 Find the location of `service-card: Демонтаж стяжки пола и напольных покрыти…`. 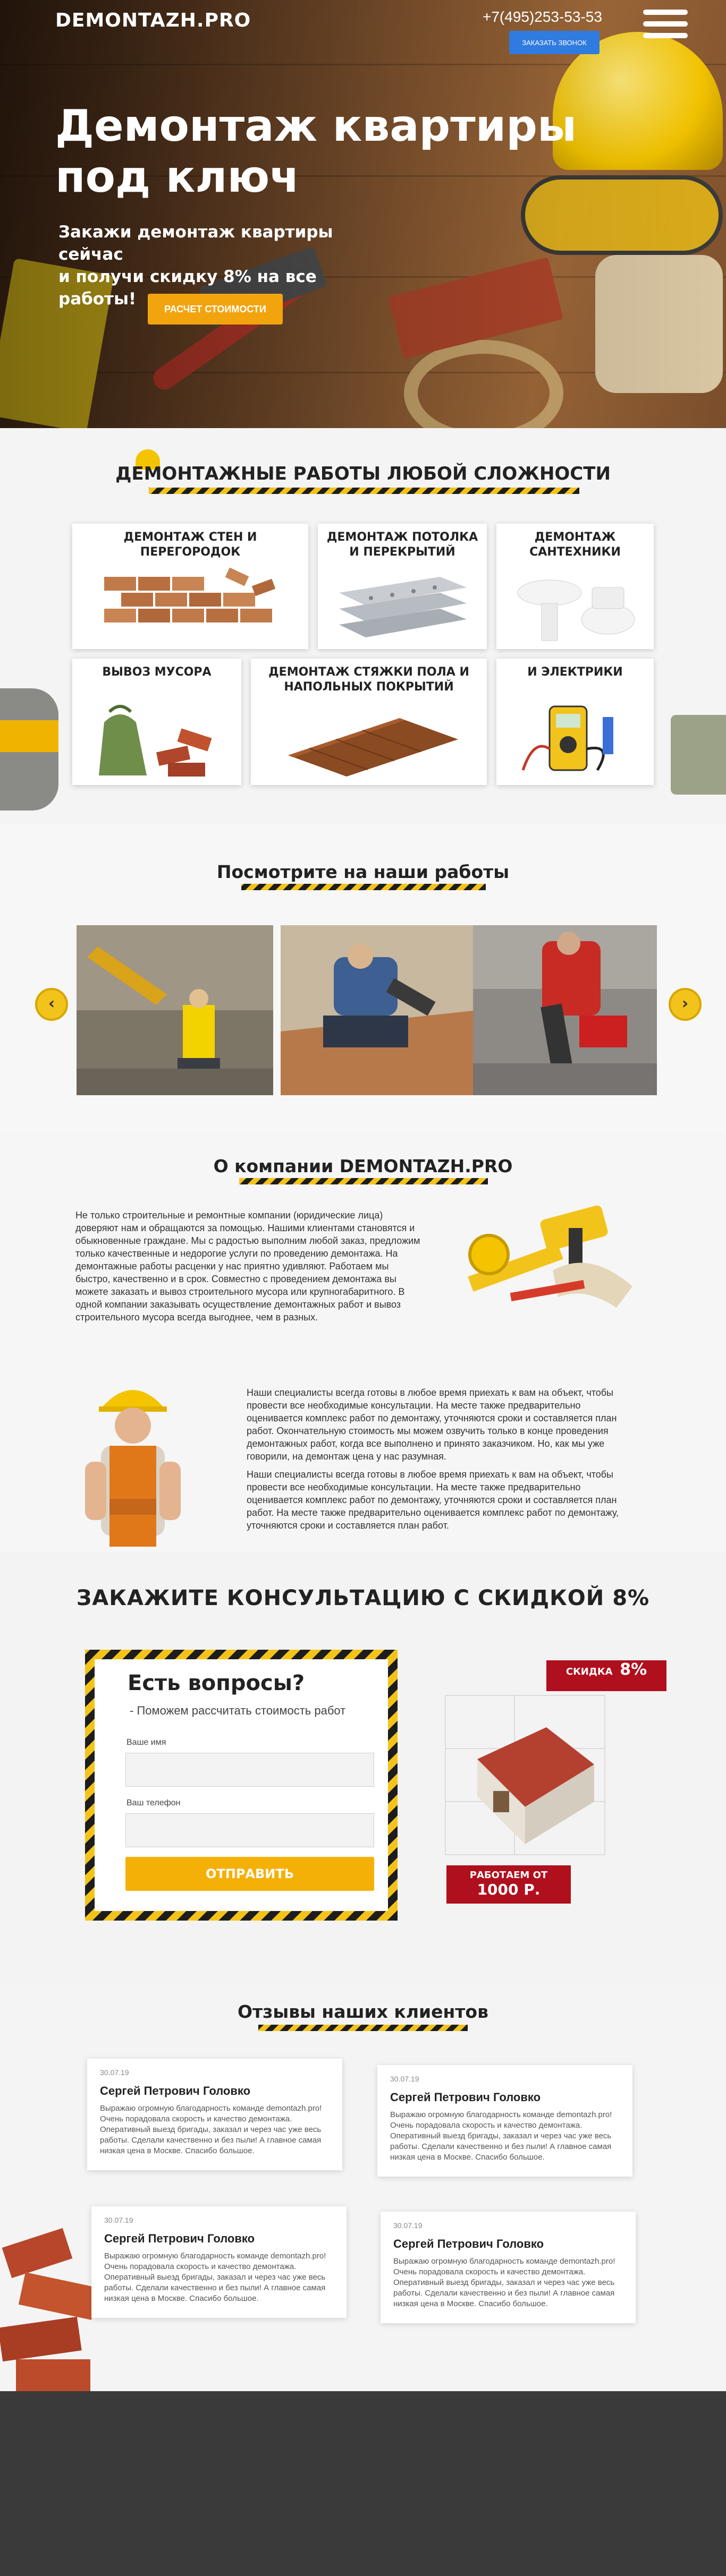

service-card: Демонтаж стяжки пола и напольных покрыти… is located at coordinates (369, 722).